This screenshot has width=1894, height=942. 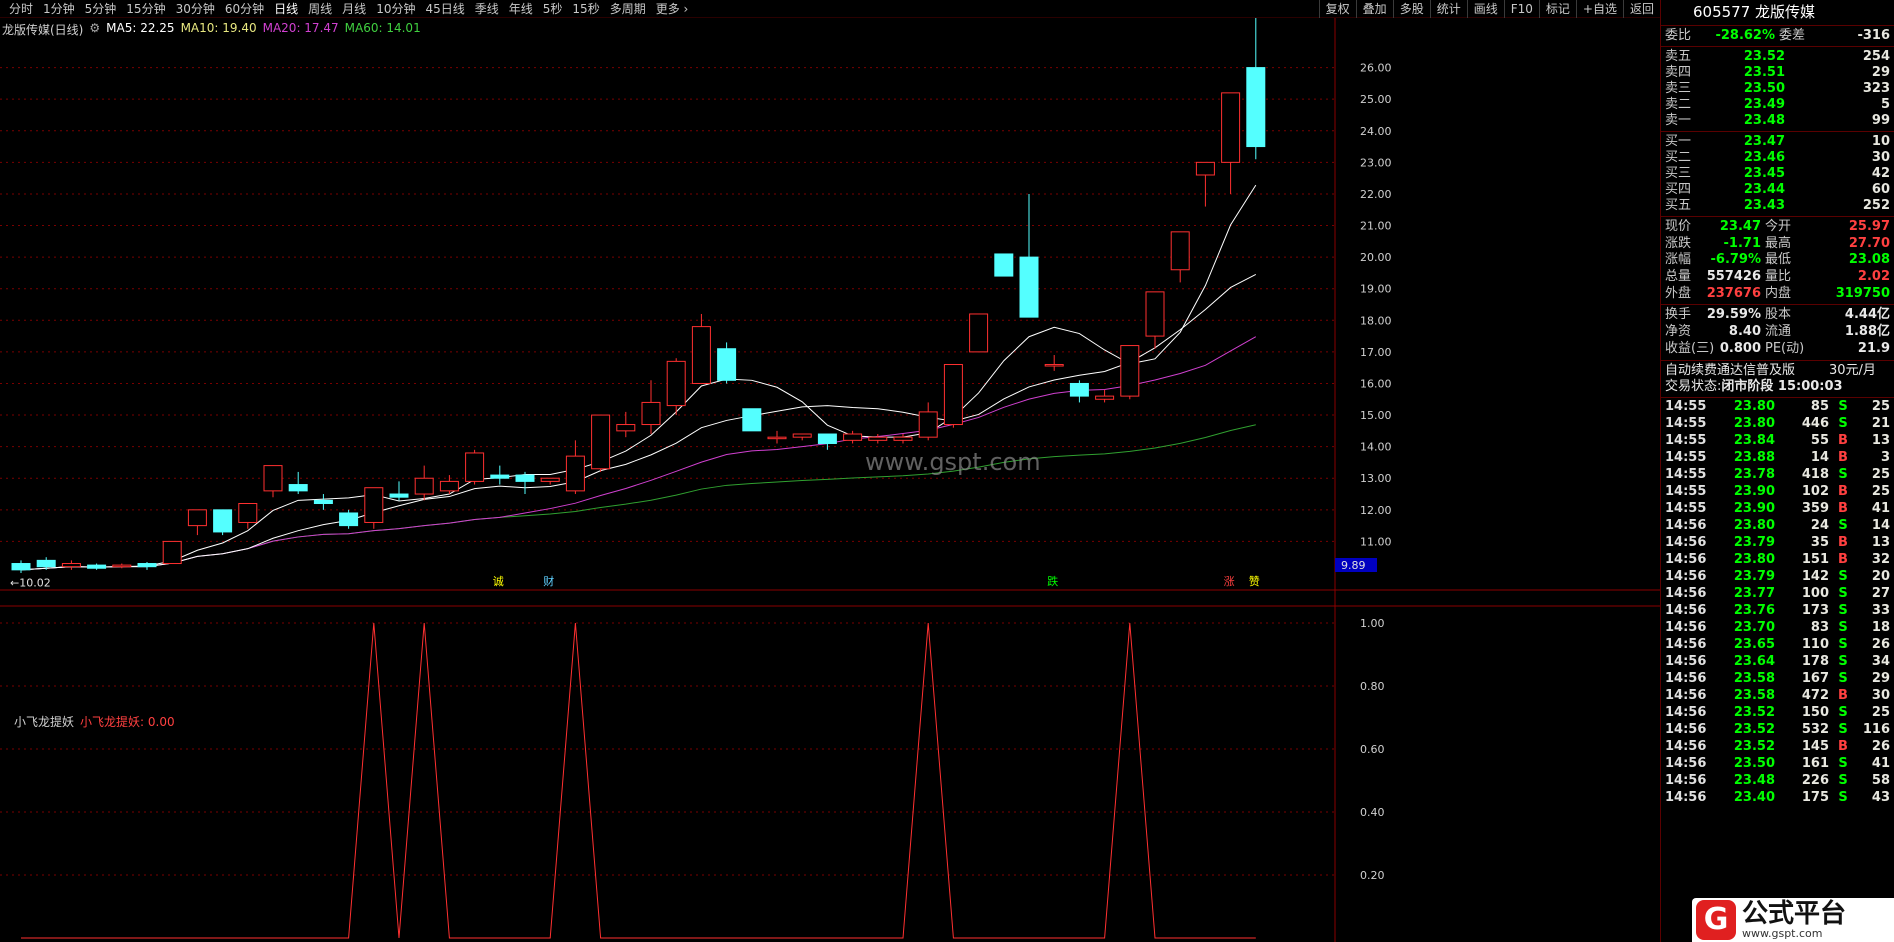 What do you see at coordinates (1880, 157) in the screenshot?
I see `bid-volume: 30` at bounding box center [1880, 157].